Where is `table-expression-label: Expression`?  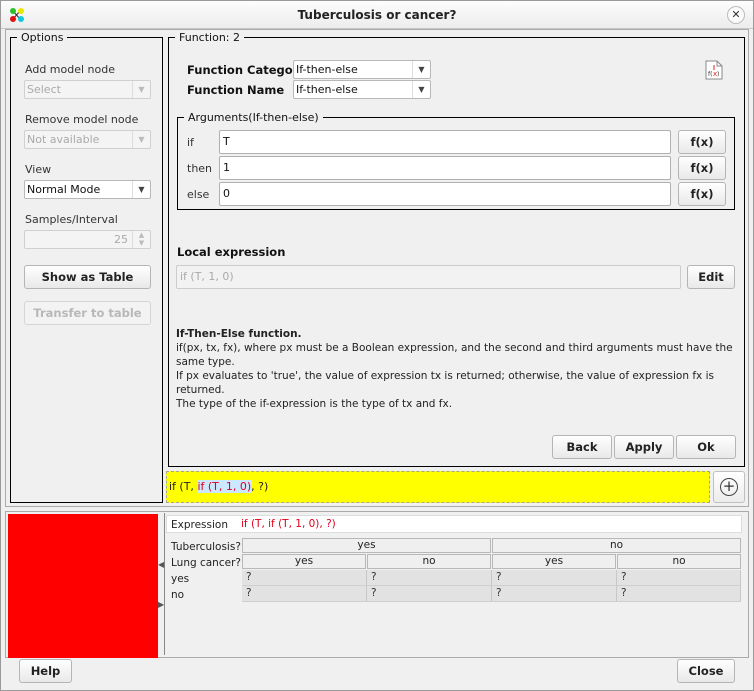 table-expression-label: Expression is located at coordinates (199, 525).